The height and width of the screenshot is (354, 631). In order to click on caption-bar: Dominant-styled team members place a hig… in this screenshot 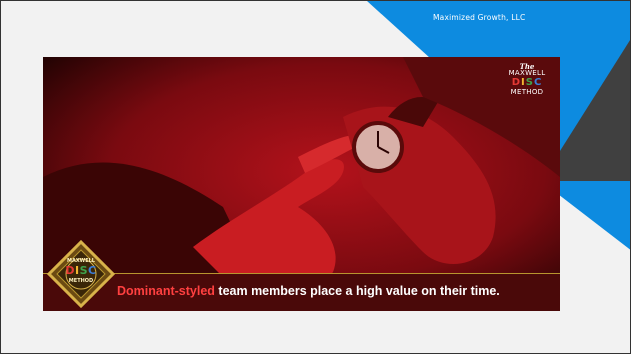, I will do `click(301, 292)`.